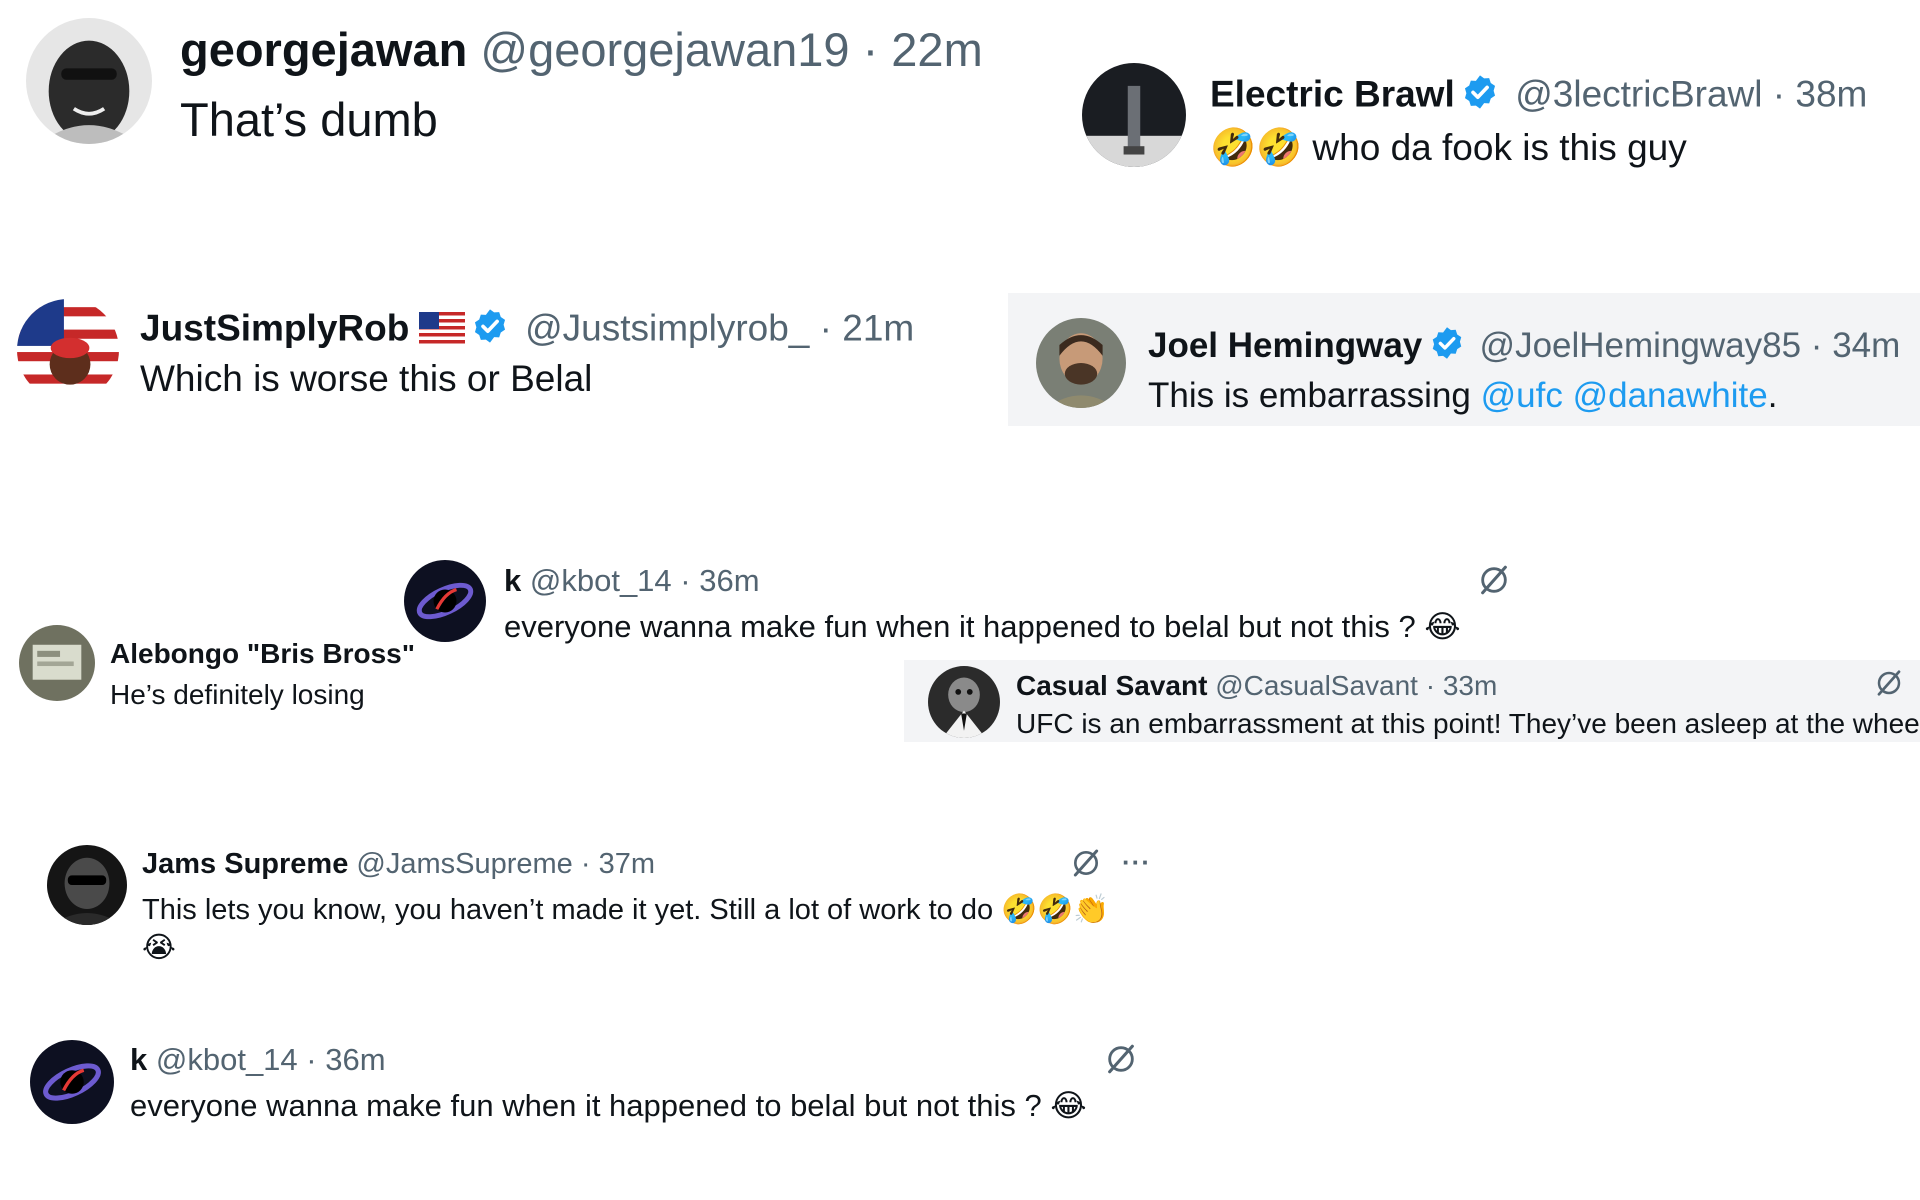  What do you see at coordinates (464, 864) in the screenshot?
I see `user-handle: @JamsSupreme` at bounding box center [464, 864].